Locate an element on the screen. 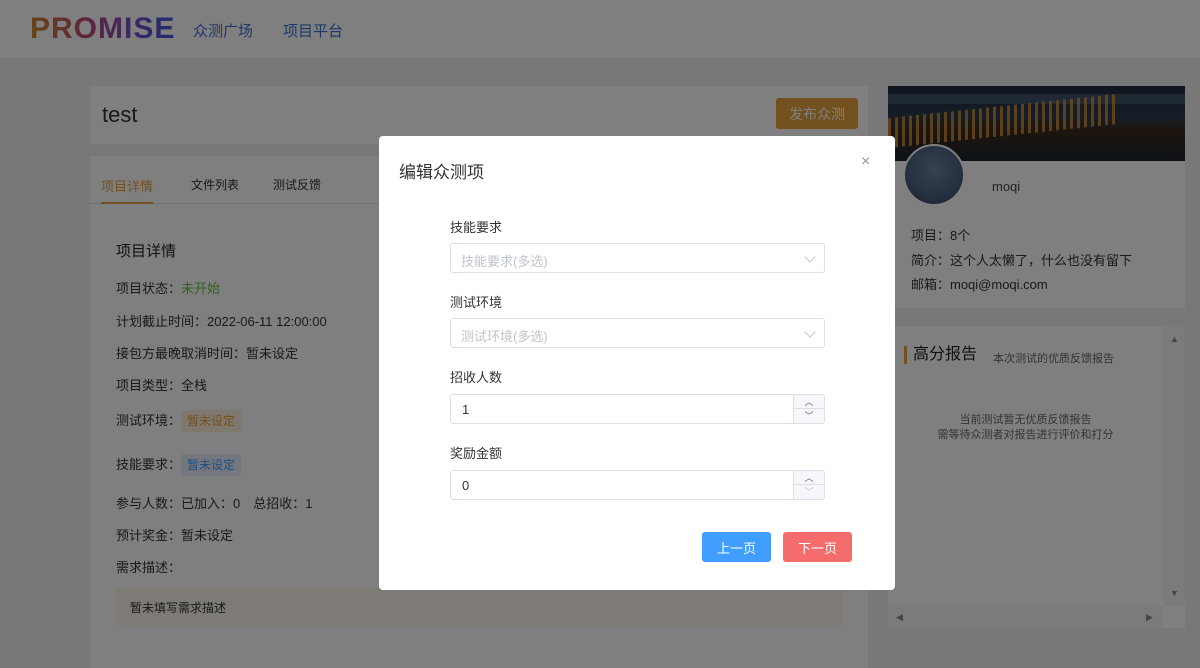 The height and width of the screenshot is (668, 1200). reward-amount-input: 0 ︿ ﹀ is located at coordinates (637, 485).